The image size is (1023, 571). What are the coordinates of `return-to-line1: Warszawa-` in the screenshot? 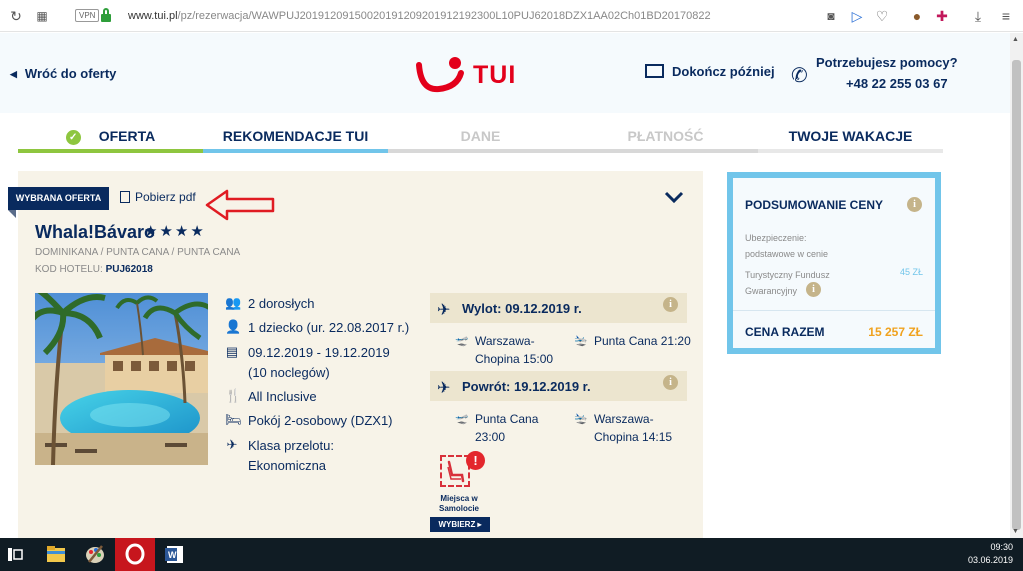 It's located at (624, 419).